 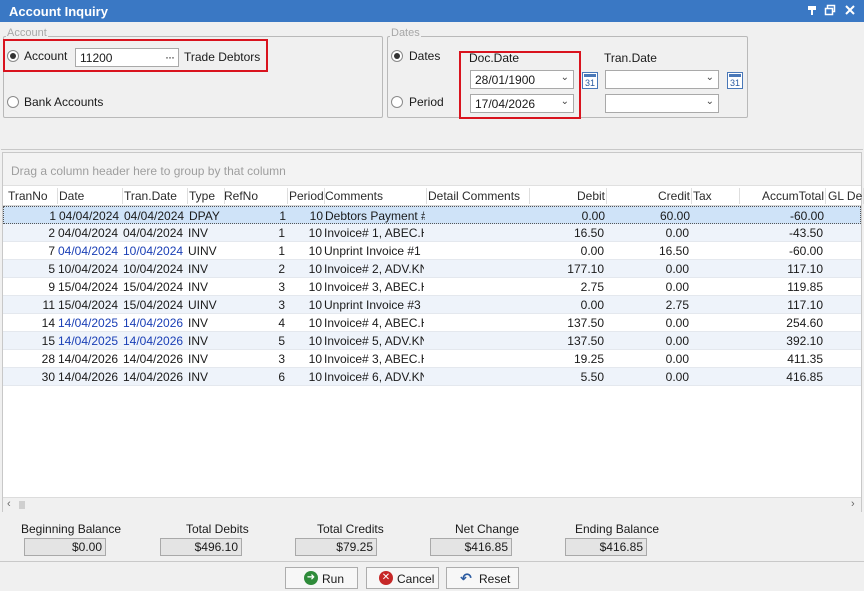 What do you see at coordinates (155, 196) in the screenshot?
I see `column-header-tran-date: Tran.Date` at bounding box center [155, 196].